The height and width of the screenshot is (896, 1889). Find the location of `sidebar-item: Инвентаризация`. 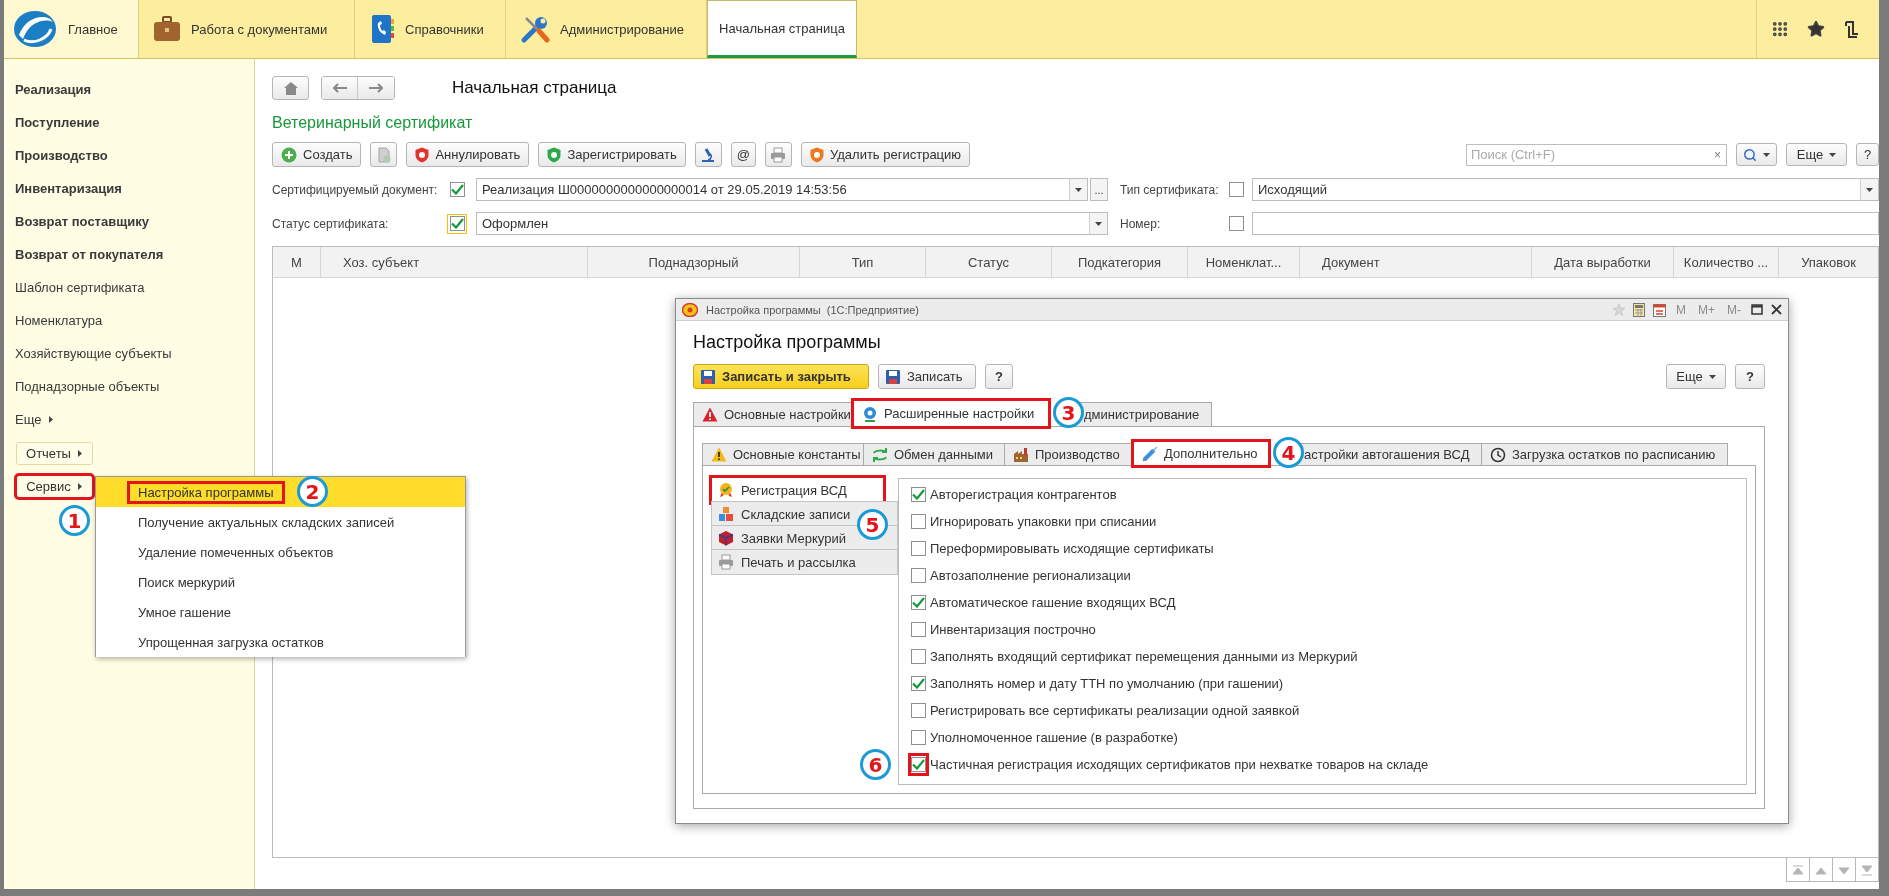

sidebar-item: Инвентаризация is located at coordinates (129, 188).